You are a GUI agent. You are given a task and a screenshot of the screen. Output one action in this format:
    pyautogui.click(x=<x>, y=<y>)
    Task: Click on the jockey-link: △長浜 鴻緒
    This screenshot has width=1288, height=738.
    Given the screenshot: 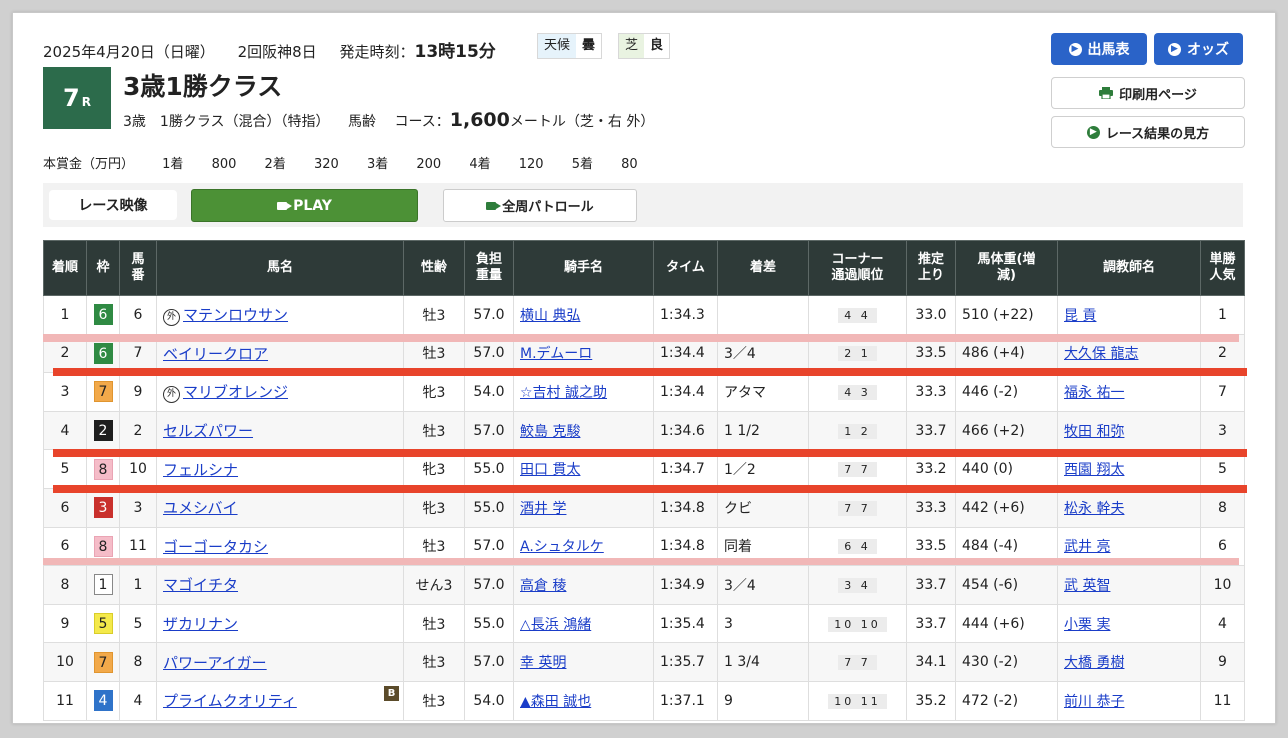 What is the action you would take?
    pyautogui.click(x=555, y=625)
    